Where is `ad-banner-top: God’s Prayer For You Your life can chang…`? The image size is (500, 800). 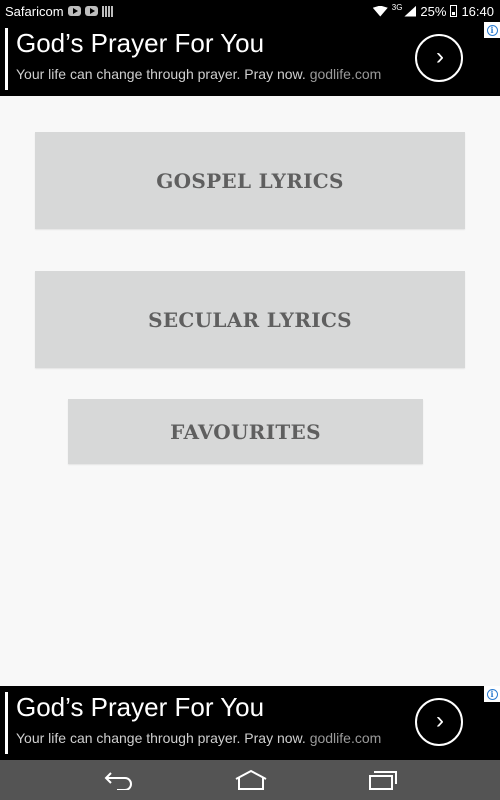 ad-banner-top: God’s Prayer For You Your life can chang… is located at coordinates (250, 59).